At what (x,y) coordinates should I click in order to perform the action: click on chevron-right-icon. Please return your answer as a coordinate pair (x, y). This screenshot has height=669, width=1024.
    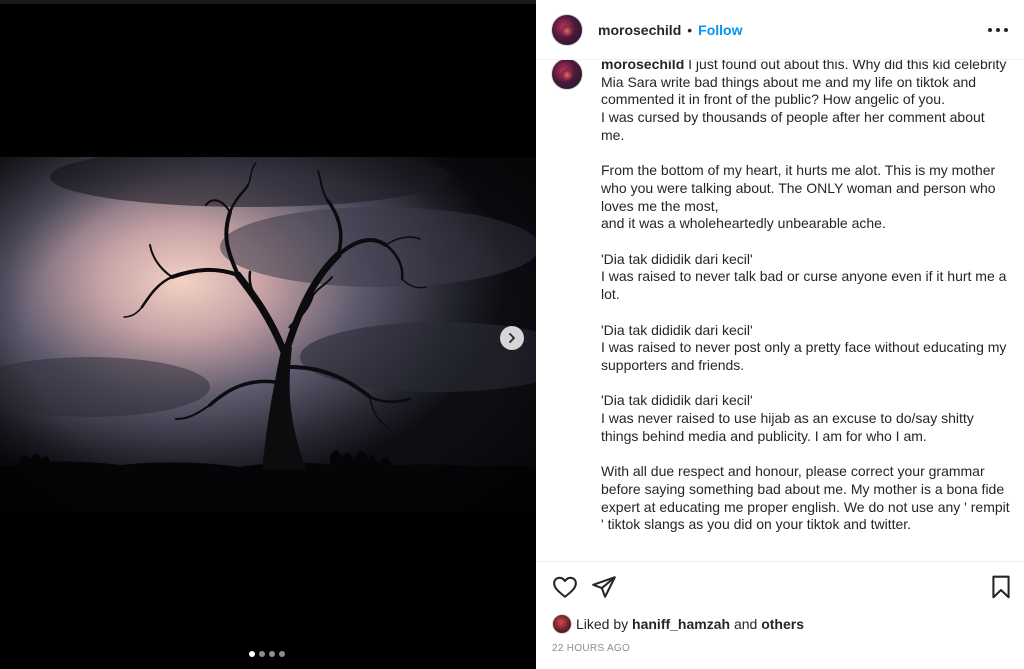
    Looking at the image, I should click on (512, 338).